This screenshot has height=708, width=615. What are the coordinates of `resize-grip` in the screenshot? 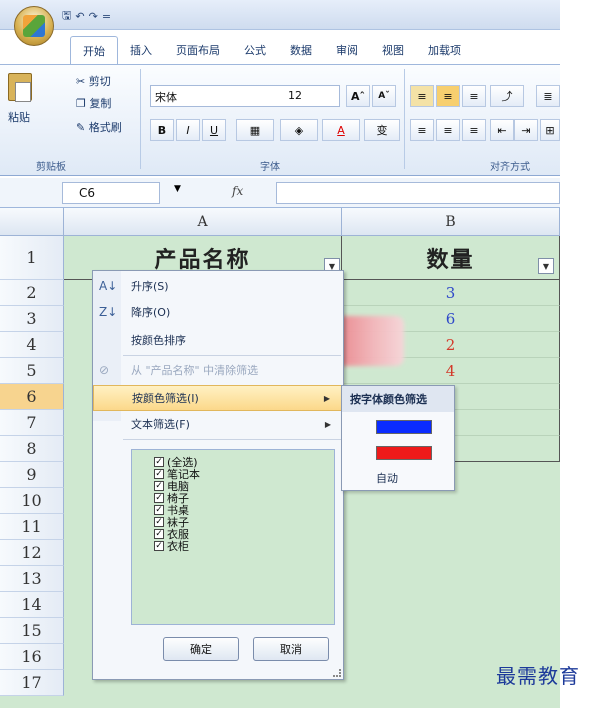 It's located at (337, 673).